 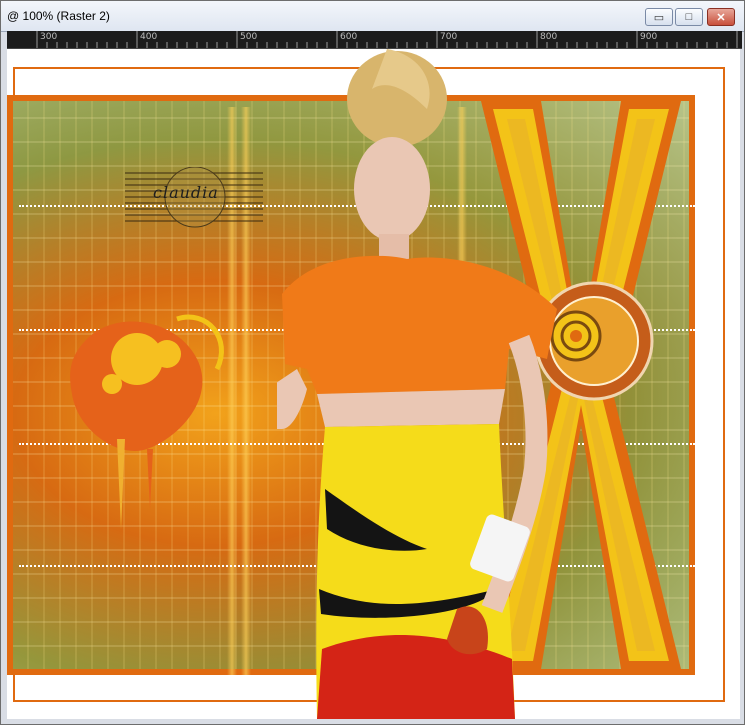 I want to click on close-button: ✕, so click(x=721, y=17).